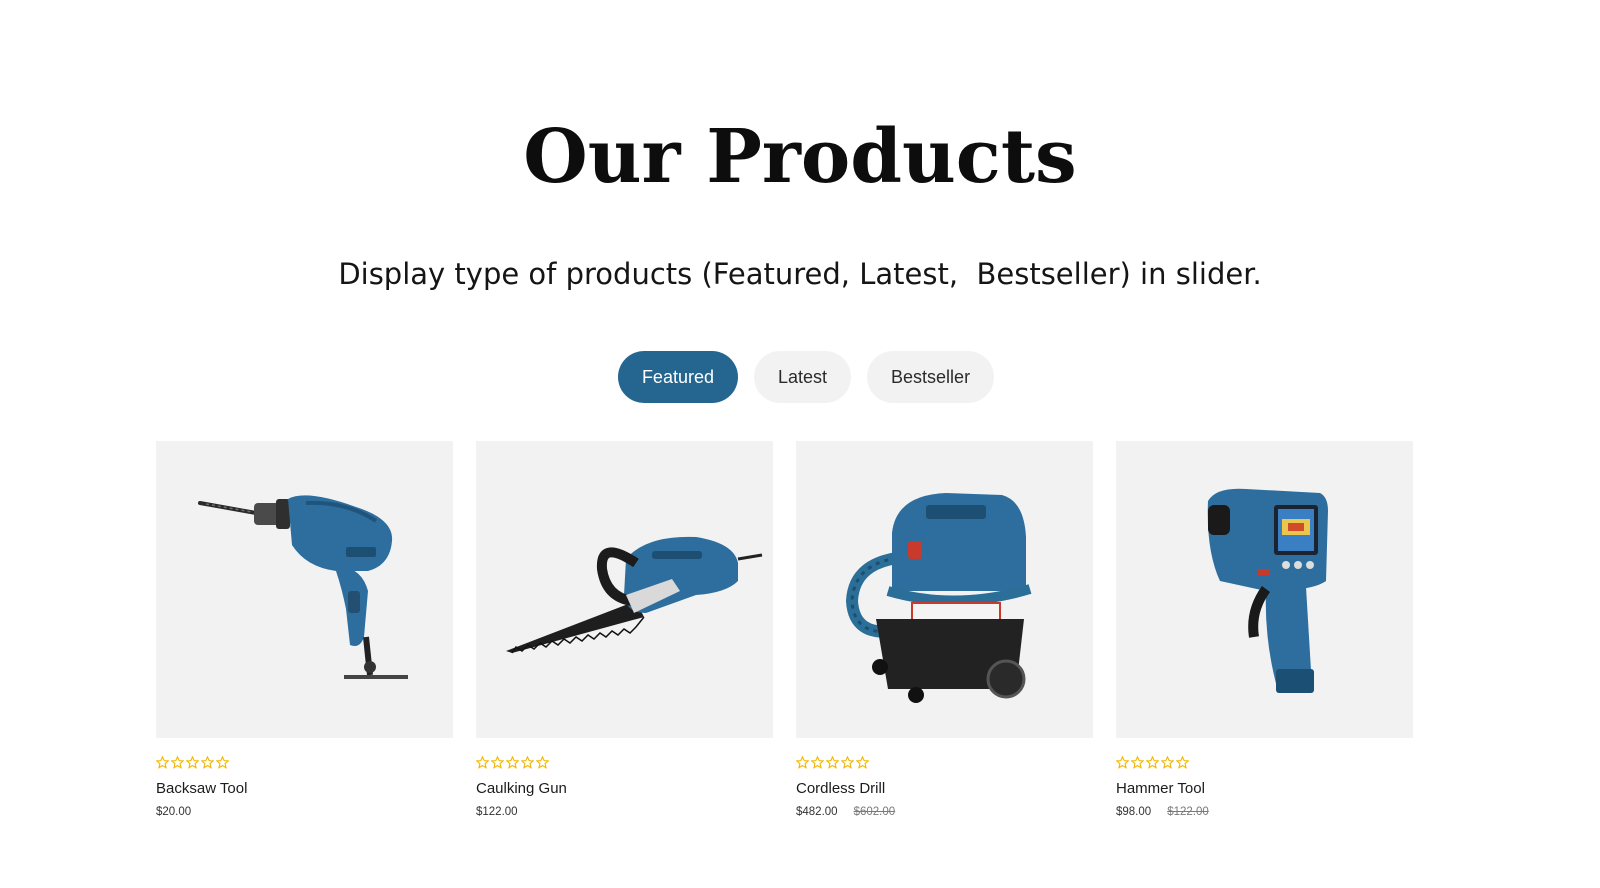 Image resolution: width=1600 pixels, height=888 pixels. Describe the element at coordinates (304, 789) in the screenshot. I see `product-name-link: Backsaw Tool` at that location.